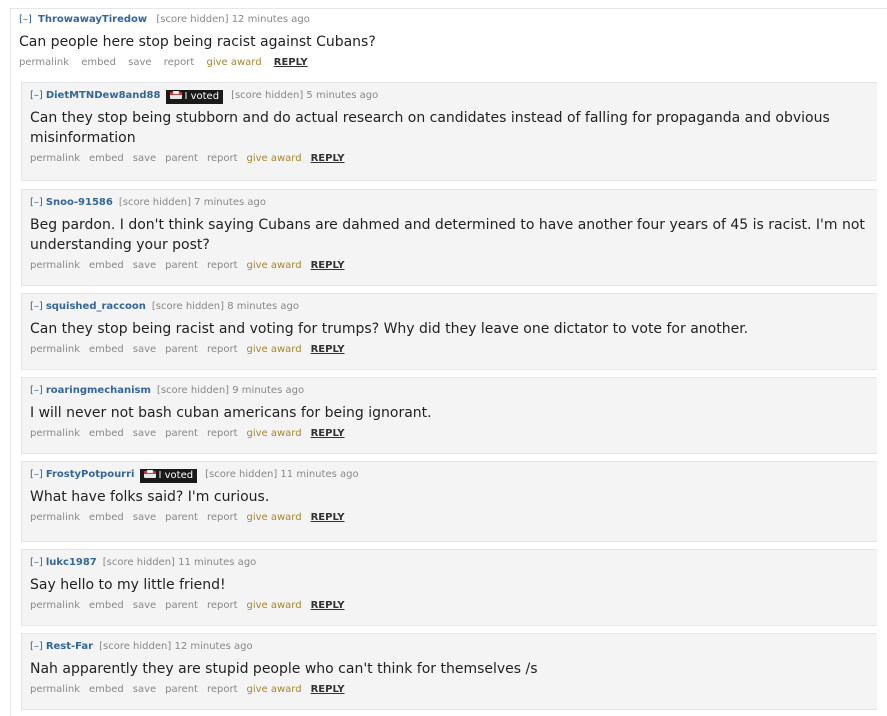 This screenshot has width=887, height=716. Describe the element at coordinates (453, 647) in the screenshot. I see `comment-tagline: [–] Rest-Far [score hidden] 12 minutes ago` at that location.